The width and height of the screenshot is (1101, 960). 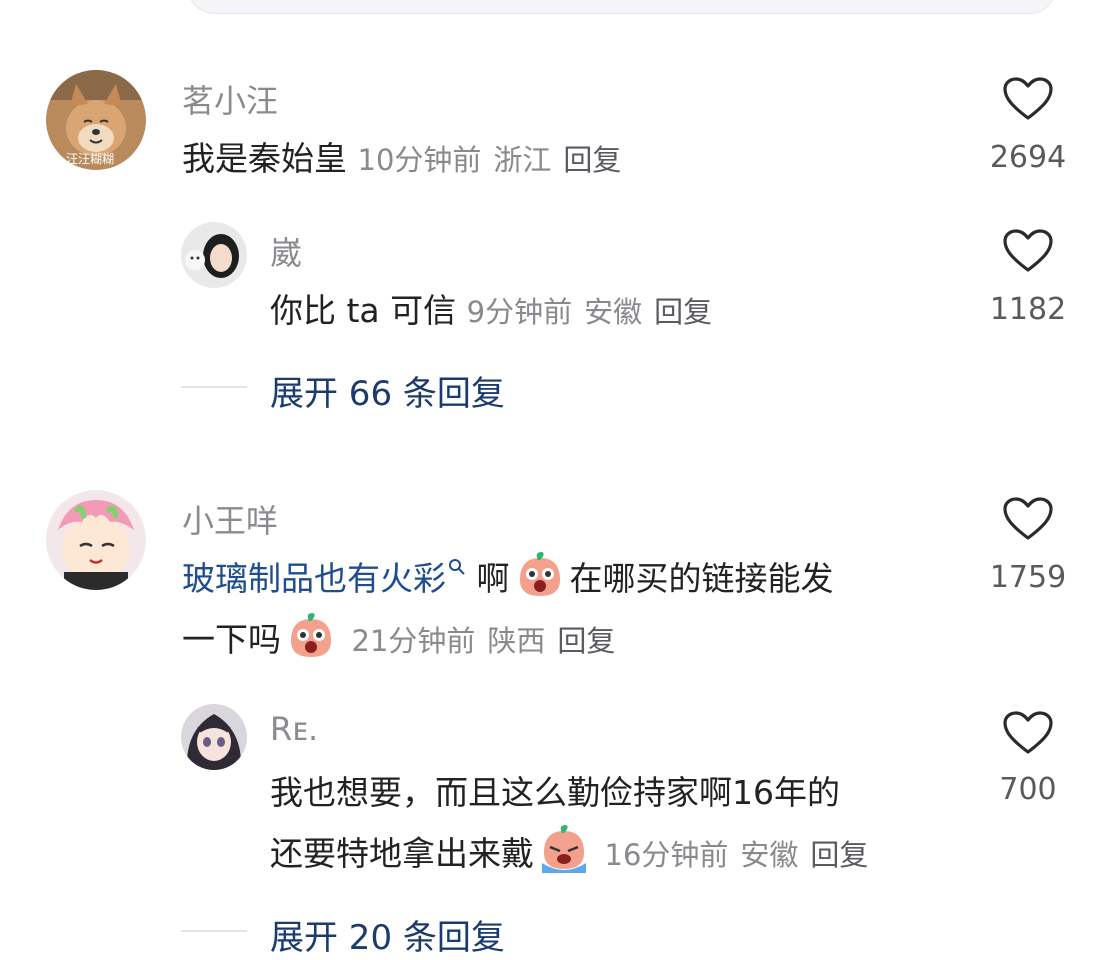 What do you see at coordinates (363, 310) in the screenshot?
I see `reply-text: 你比 ta 可信` at bounding box center [363, 310].